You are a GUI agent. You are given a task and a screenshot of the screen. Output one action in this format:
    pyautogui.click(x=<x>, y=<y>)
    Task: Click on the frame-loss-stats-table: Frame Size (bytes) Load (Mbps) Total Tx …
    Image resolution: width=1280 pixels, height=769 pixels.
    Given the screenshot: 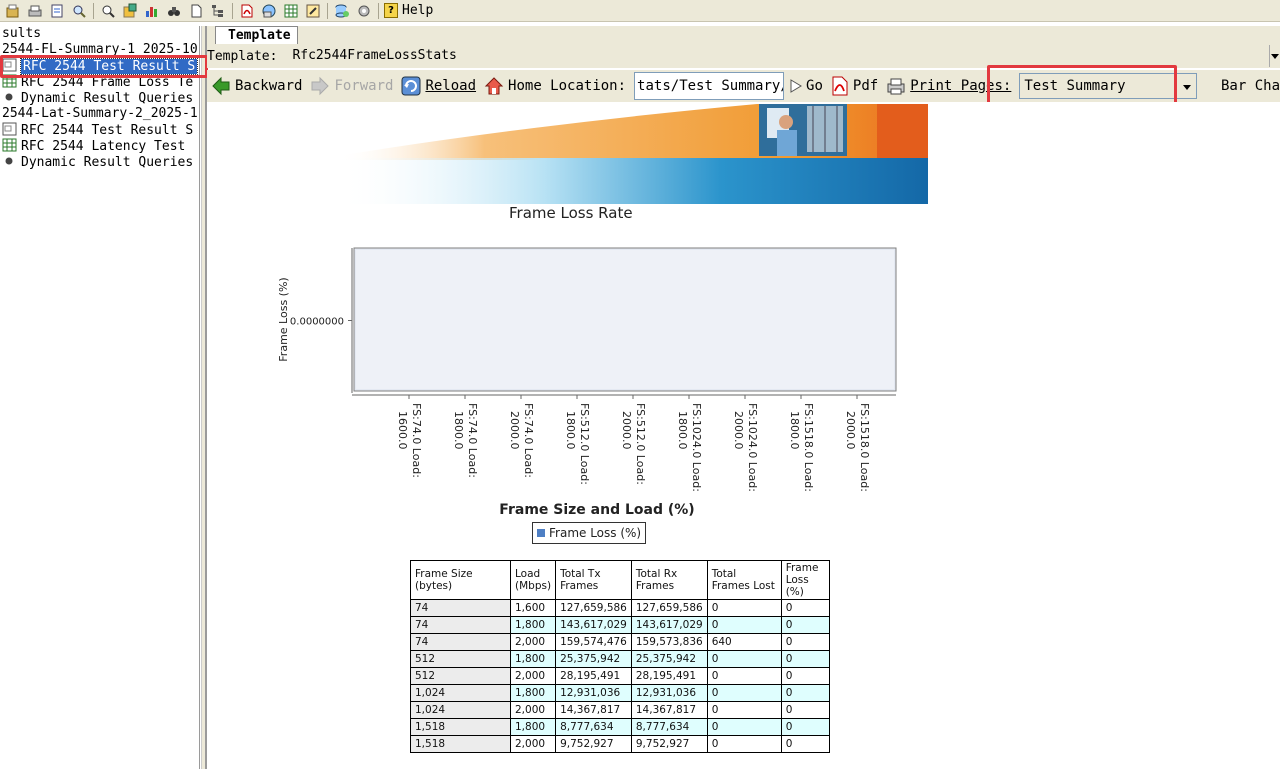 What is the action you would take?
    pyautogui.click(x=620, y=656)
    